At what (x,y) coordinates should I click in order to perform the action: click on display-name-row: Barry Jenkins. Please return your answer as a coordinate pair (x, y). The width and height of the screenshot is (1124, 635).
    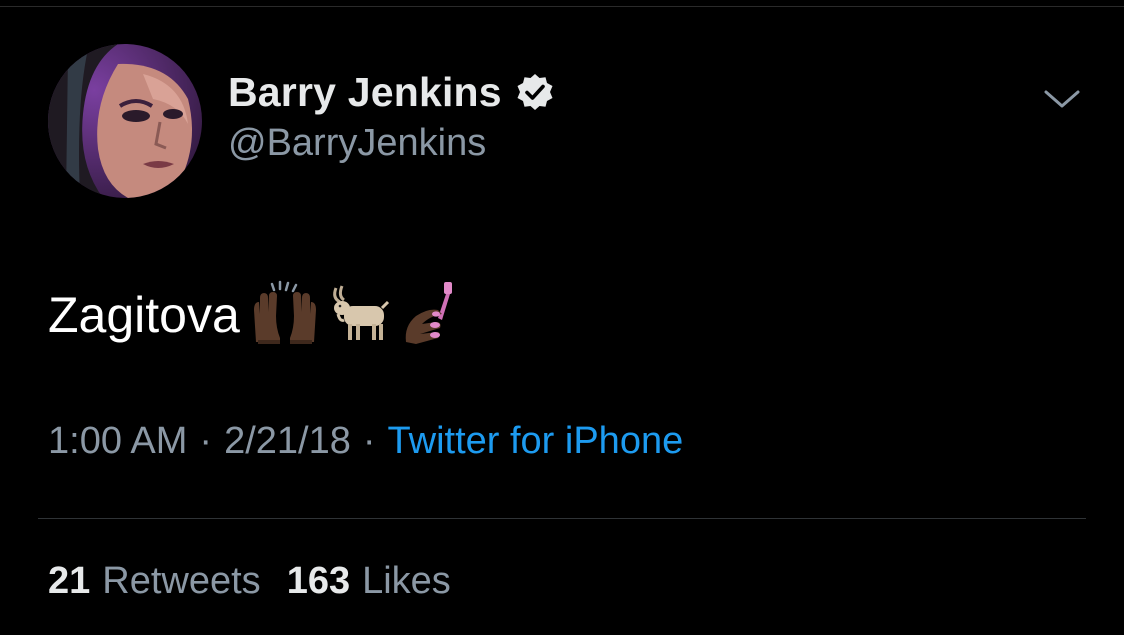
    Looking at the image, I should click on (391, 92).